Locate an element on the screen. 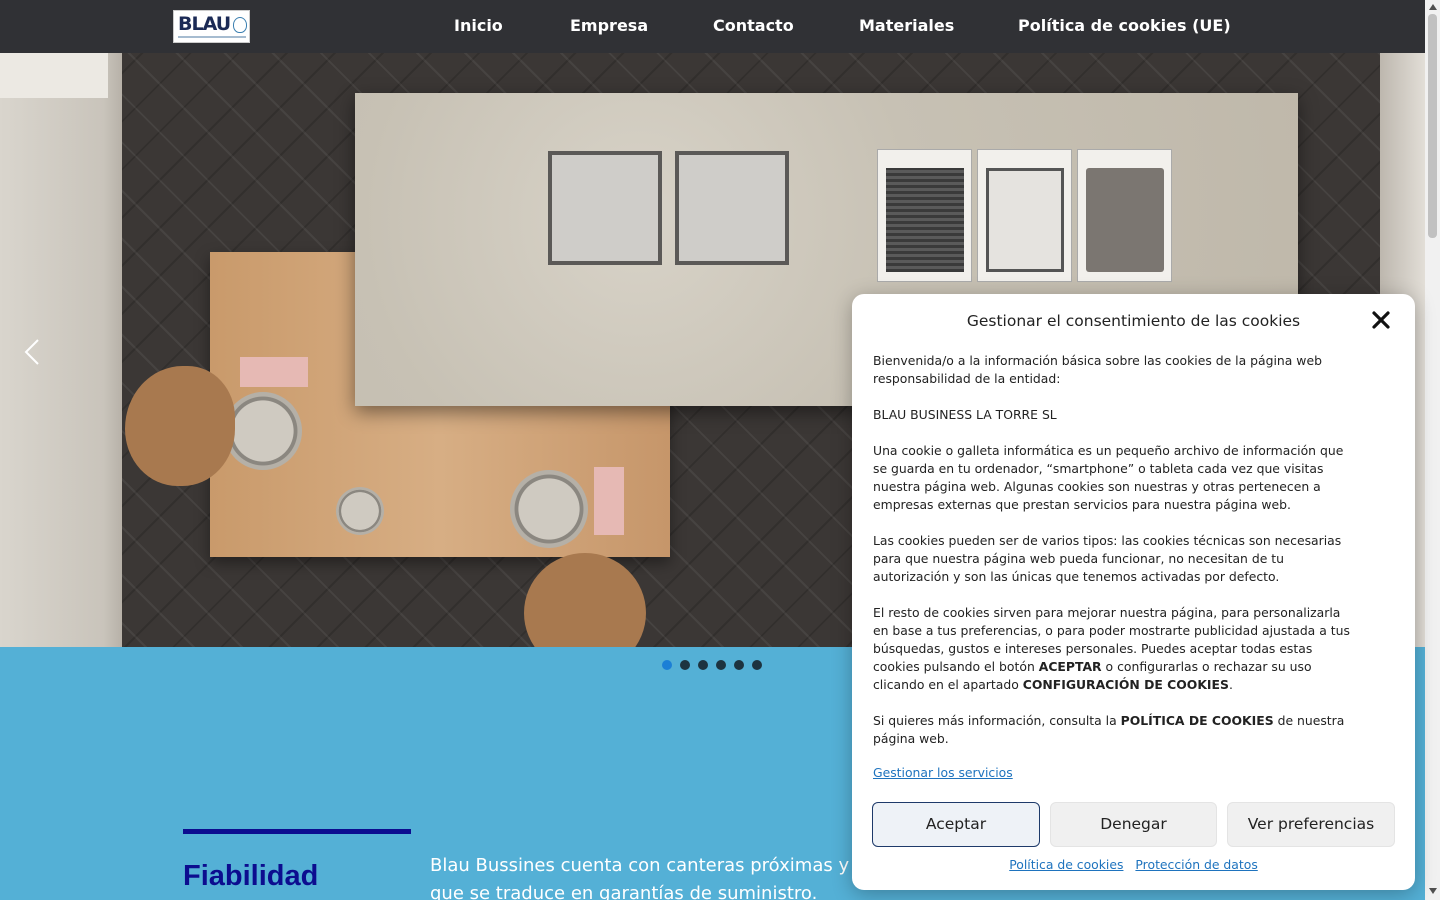 The height and width of the screenshot is (900, 1440). nav-item-empresa: Empresa is located at coordinates (609, 25).